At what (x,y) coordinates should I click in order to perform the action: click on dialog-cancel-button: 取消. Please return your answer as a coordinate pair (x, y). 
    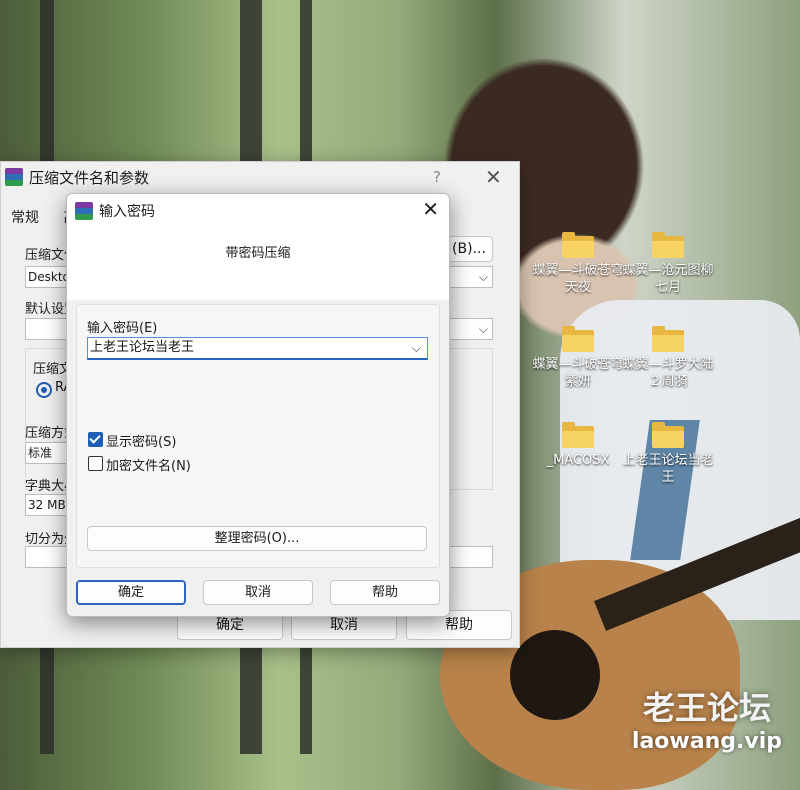
    Looking at the image, I should click on (258, 592).